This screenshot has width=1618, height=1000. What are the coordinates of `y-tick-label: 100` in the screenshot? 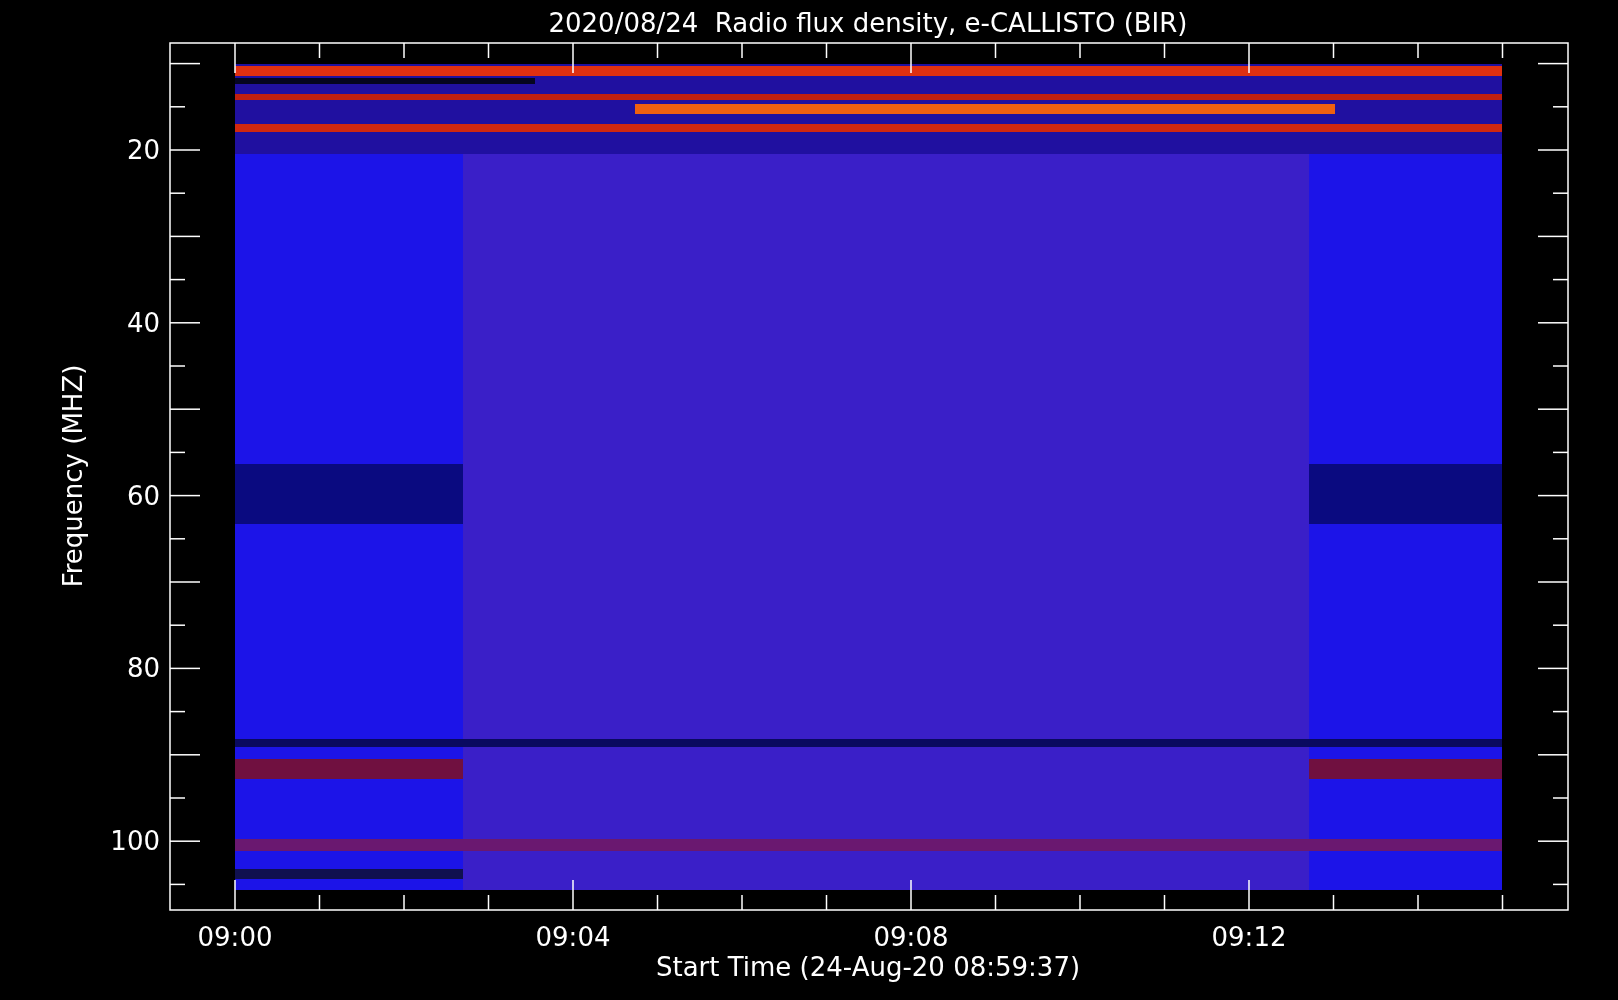 It's located at (135, 841).